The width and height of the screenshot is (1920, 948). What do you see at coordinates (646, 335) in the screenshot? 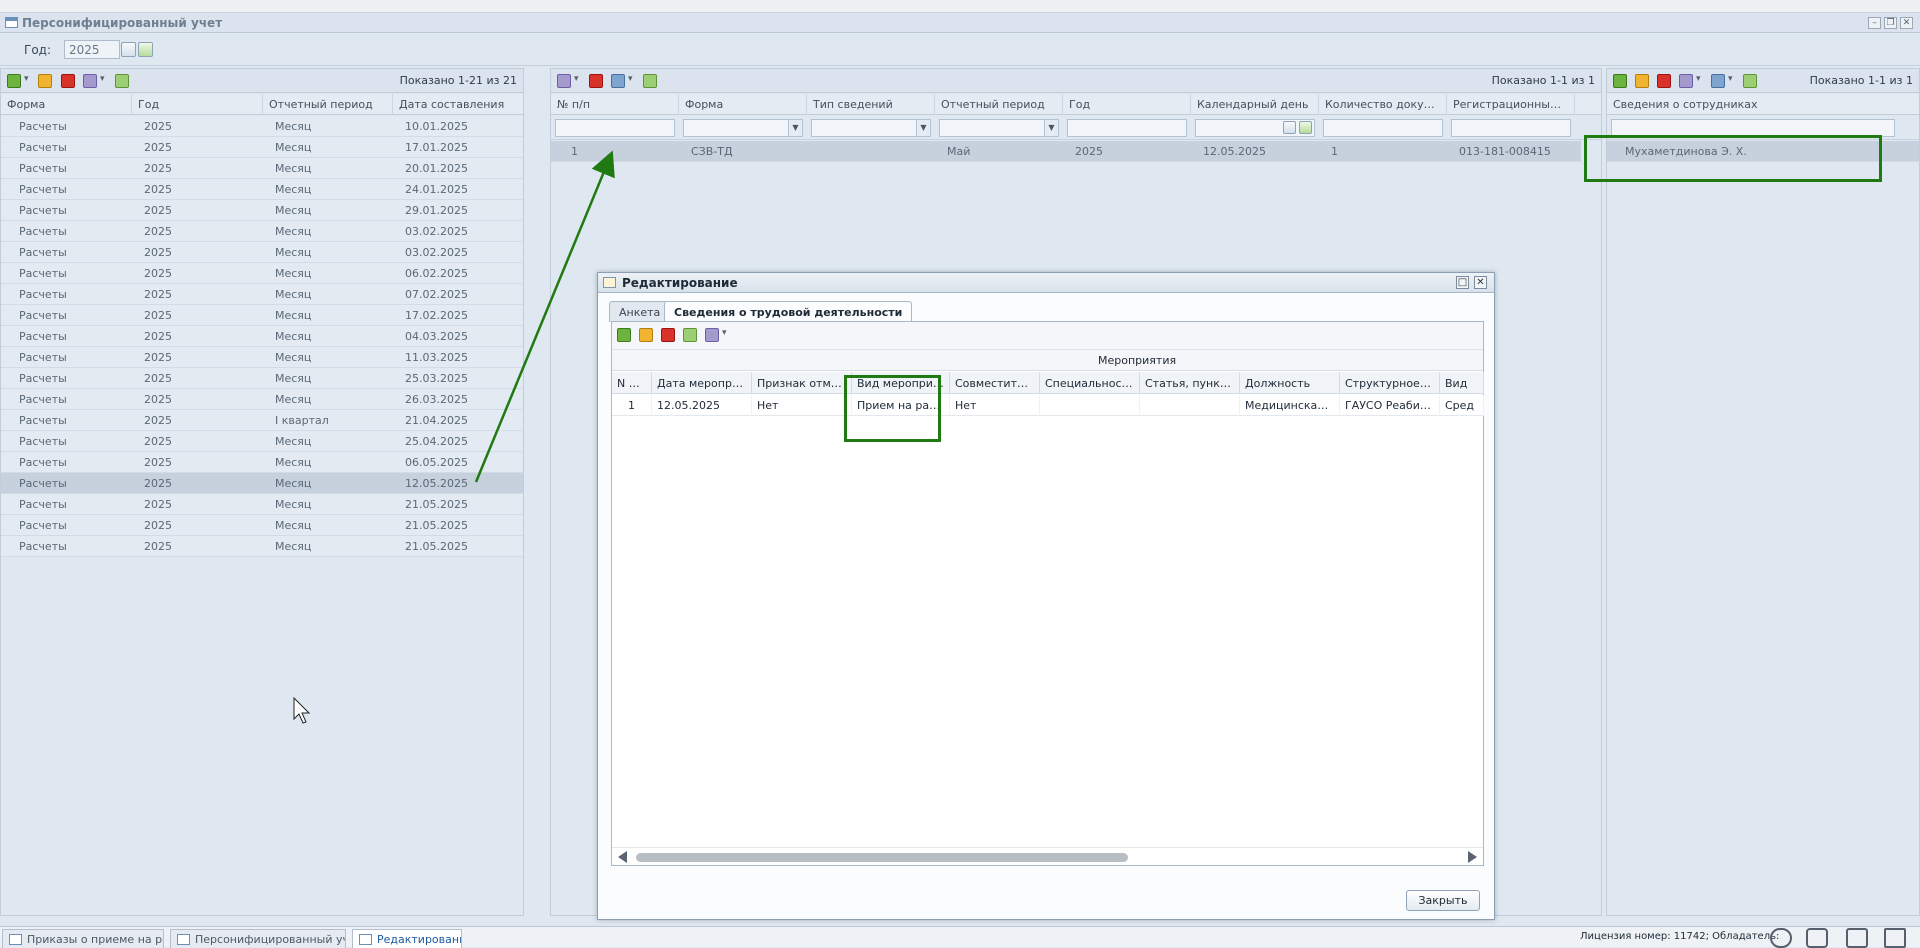
I see `edit-icon` at bounding box center [646, 335].